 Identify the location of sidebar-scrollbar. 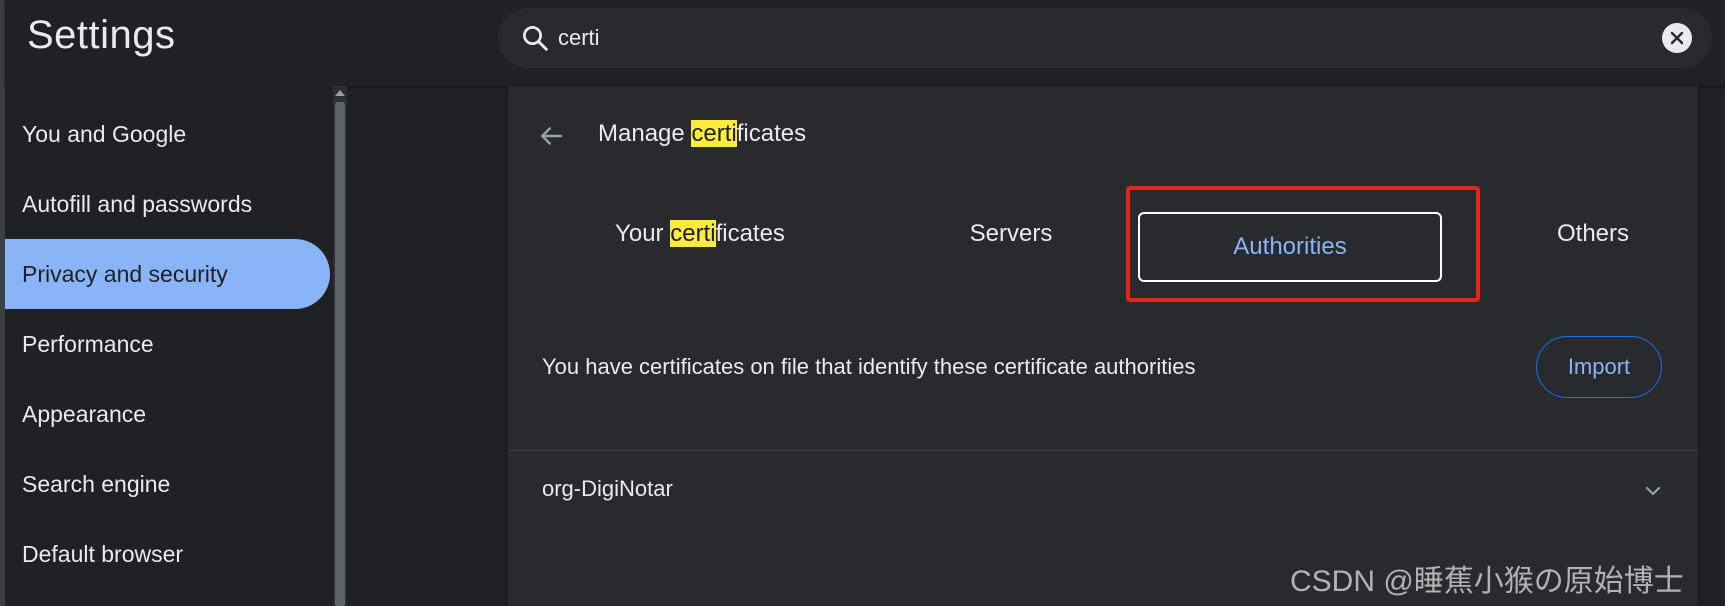
(340, 346).